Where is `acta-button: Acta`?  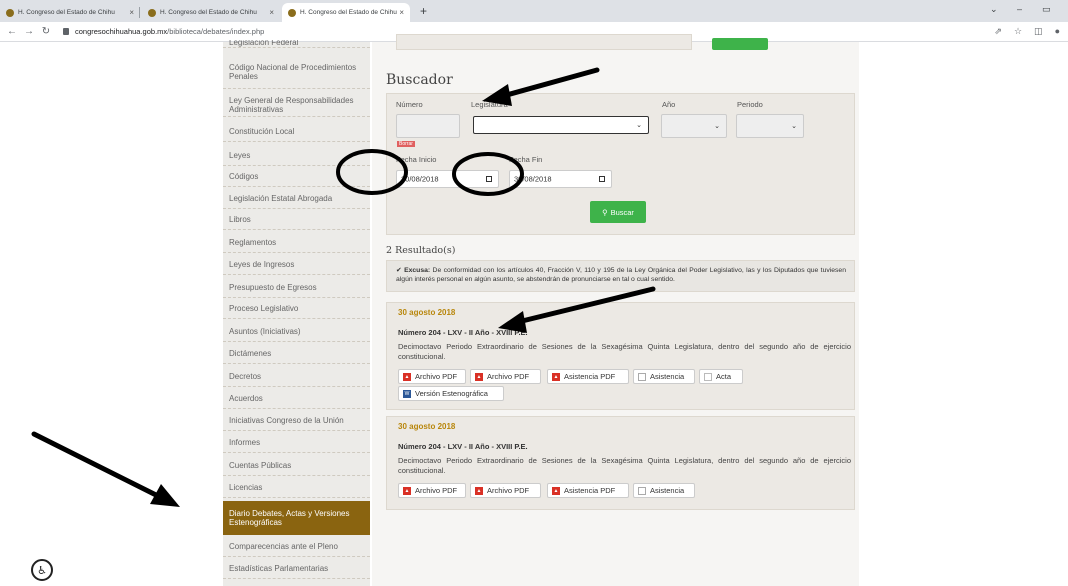 acta-button: Acta is located at coordinates (721, 376).